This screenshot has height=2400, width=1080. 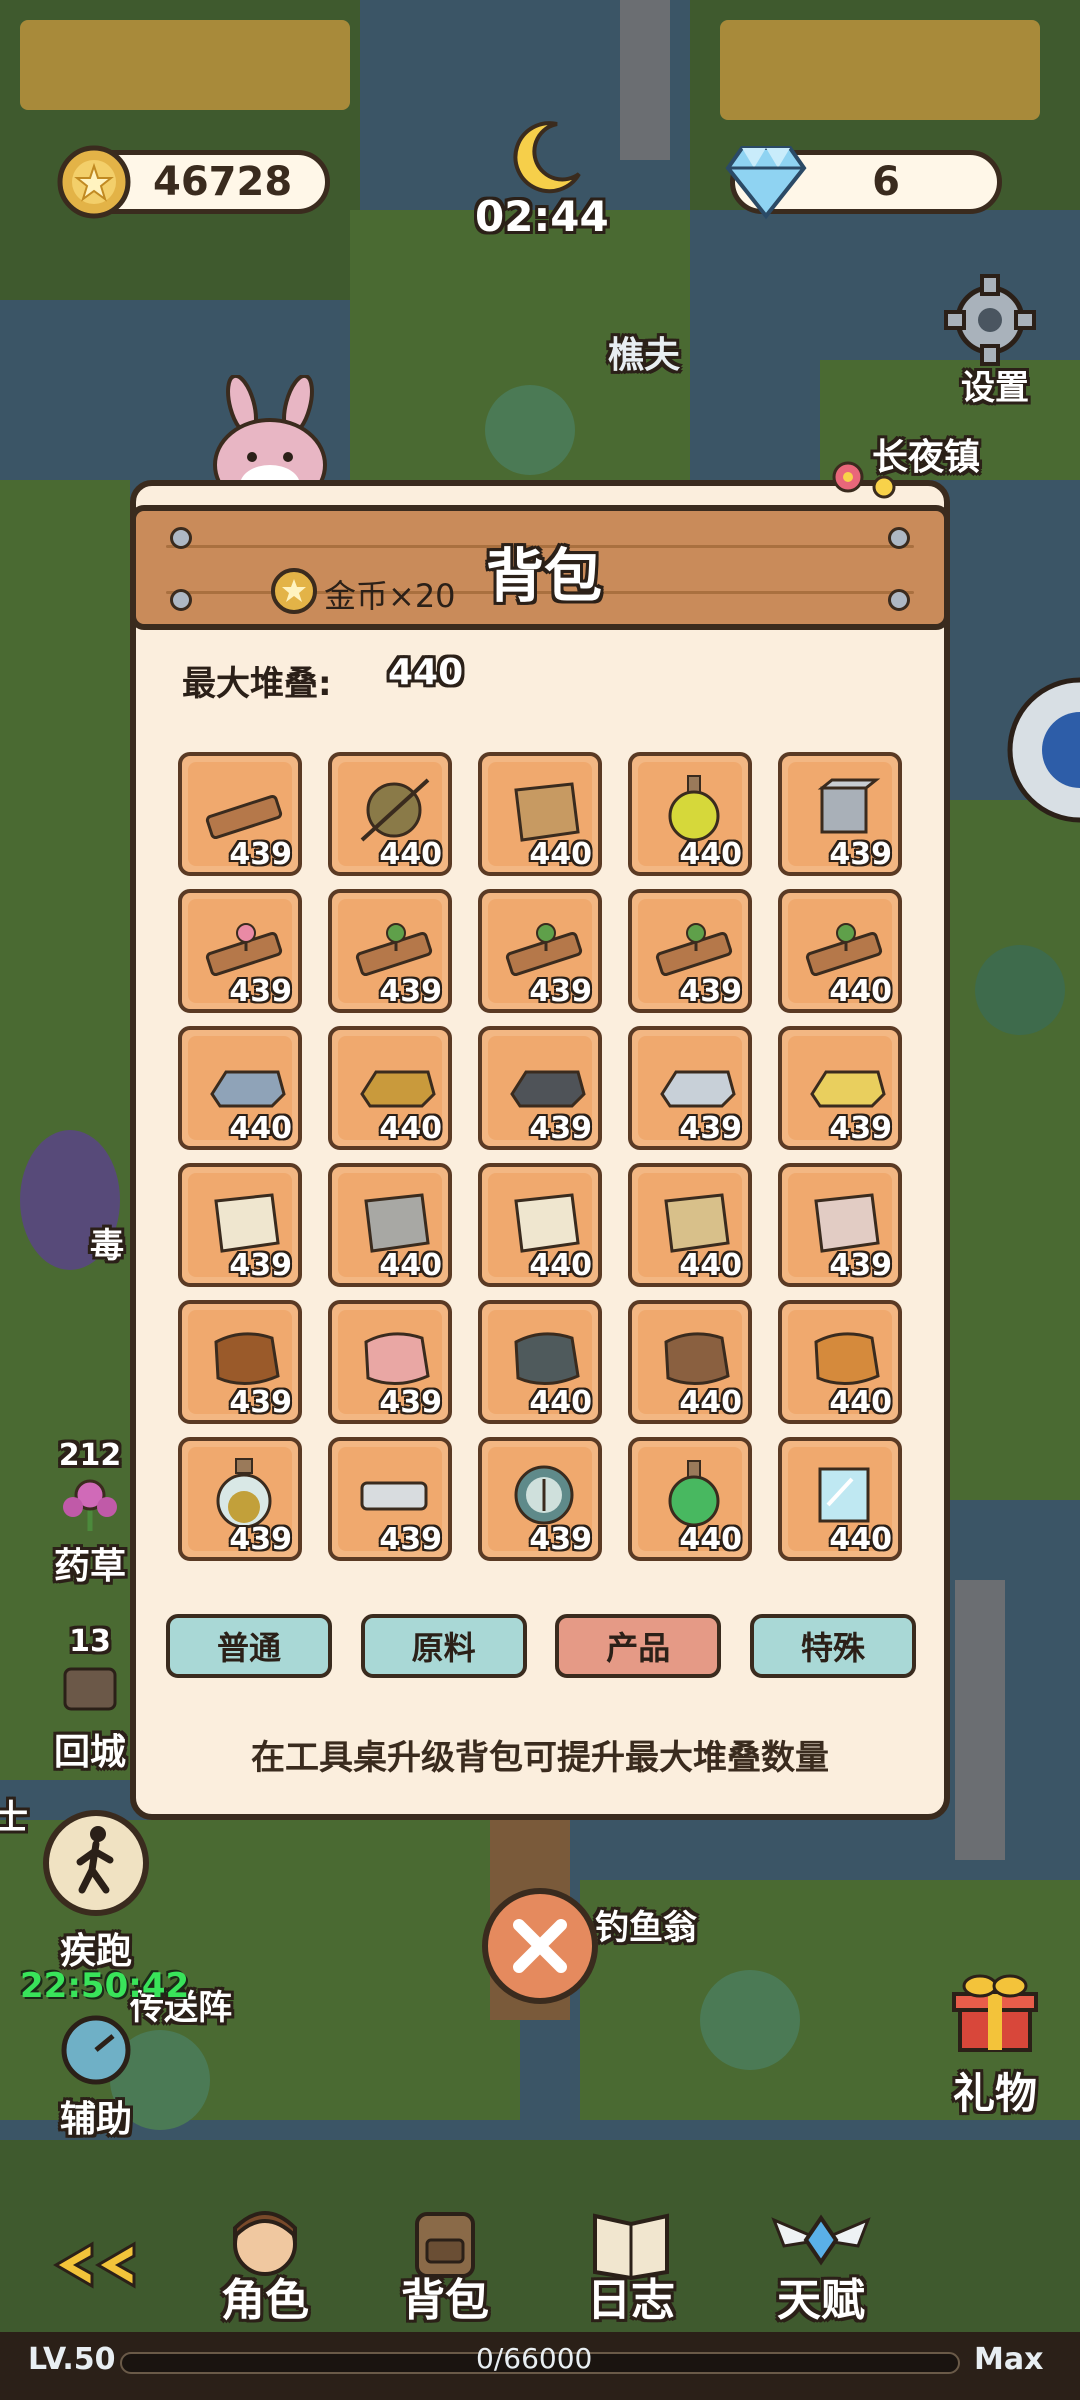 I want to click on coin-counter: 46728, so click(x=193, y=182).